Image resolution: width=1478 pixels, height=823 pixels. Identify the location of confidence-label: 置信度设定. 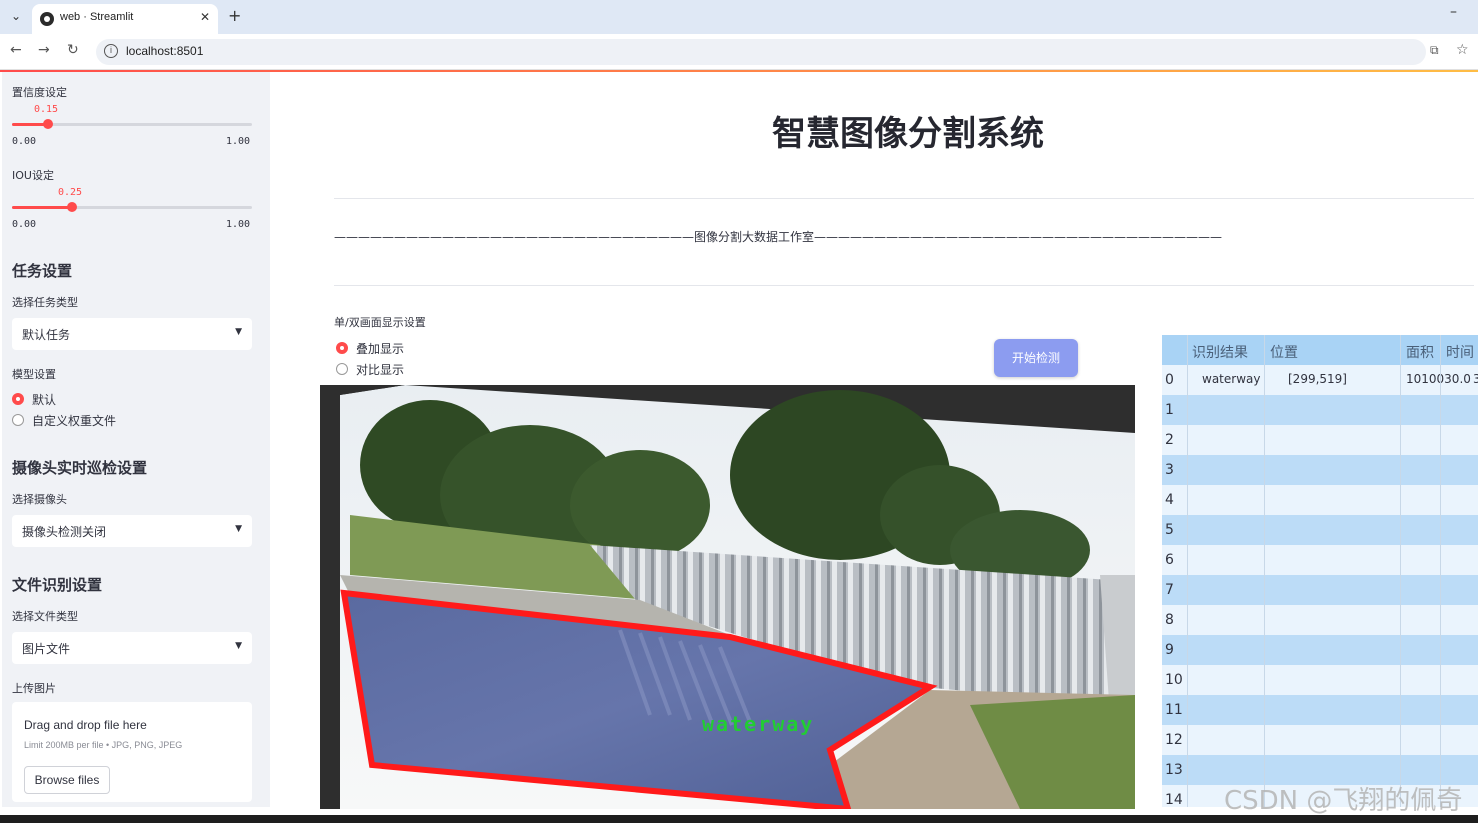
(39, 92).